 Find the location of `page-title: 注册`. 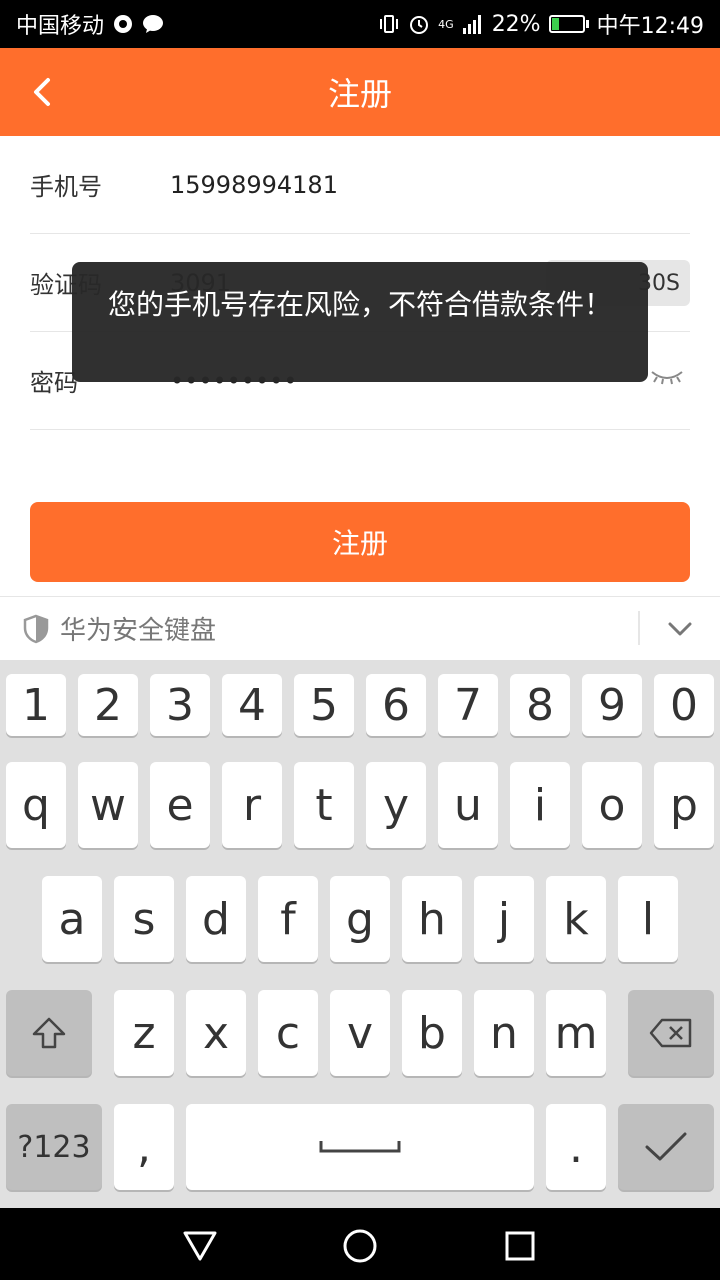

page-title: 注册 is located at coordinates (359, 94).